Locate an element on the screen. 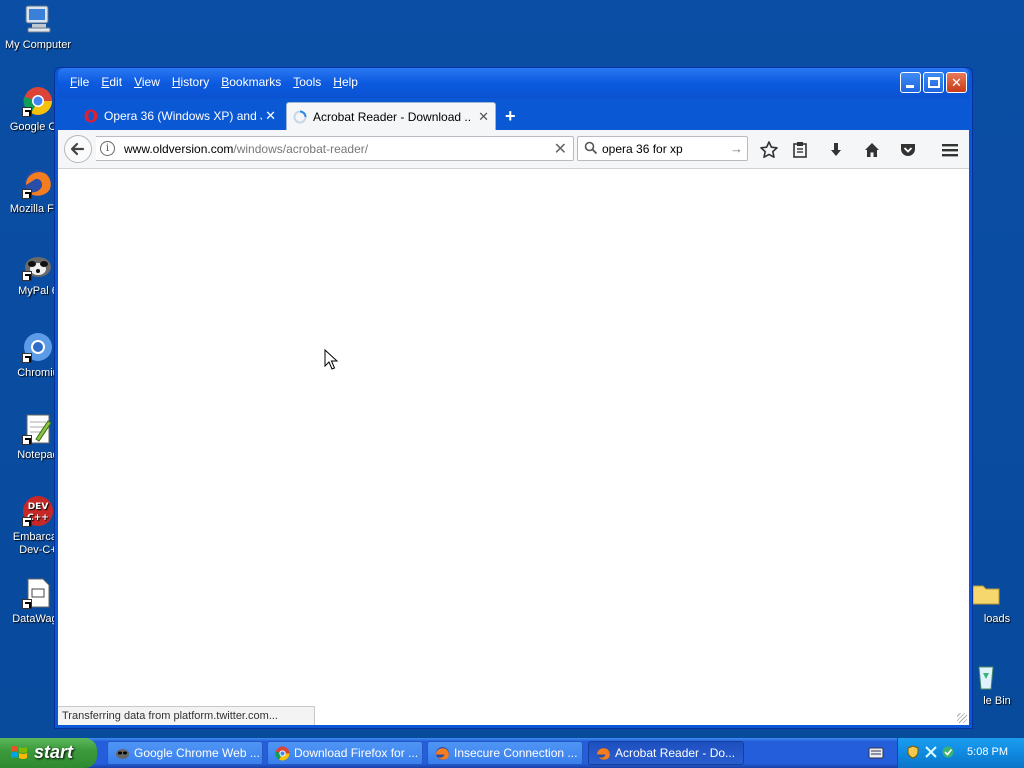 Image resolution: width=1024 pixels, height=768 pixels. maximize-icon is located at coordinates (934, 82).